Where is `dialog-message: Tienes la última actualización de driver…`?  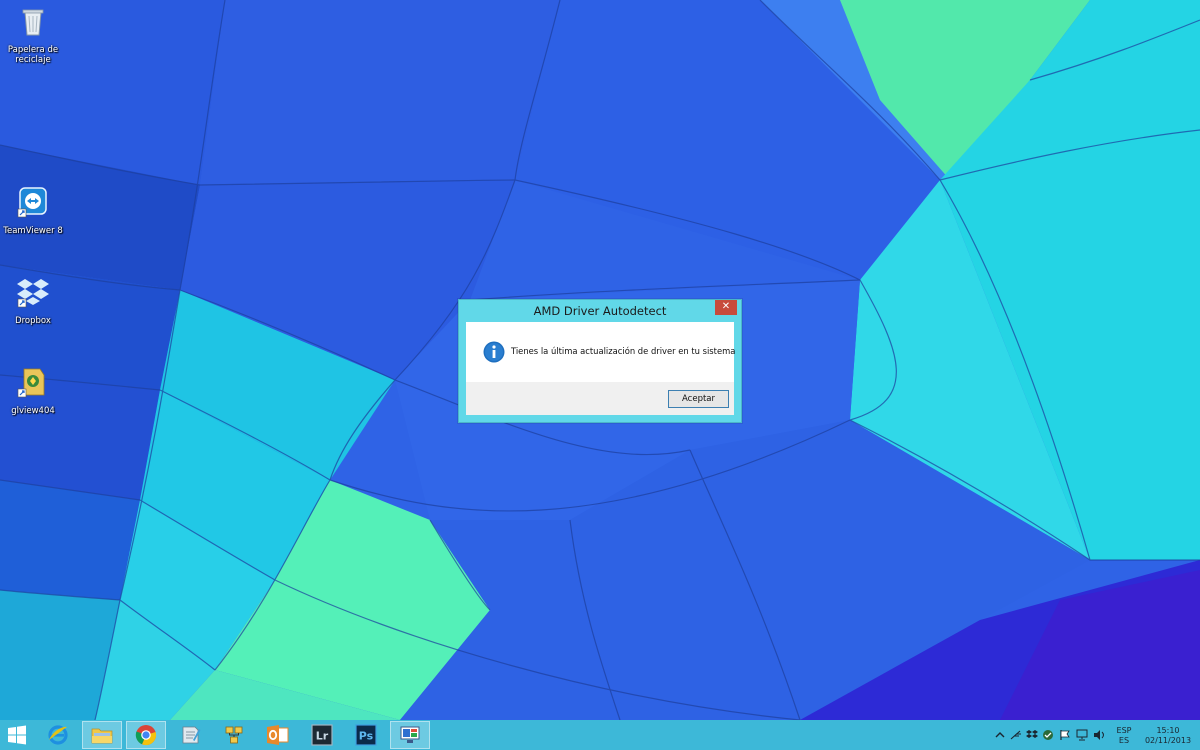
dialog-message: Tienes la última actualización de driver… is located at coordinates (623, 351).